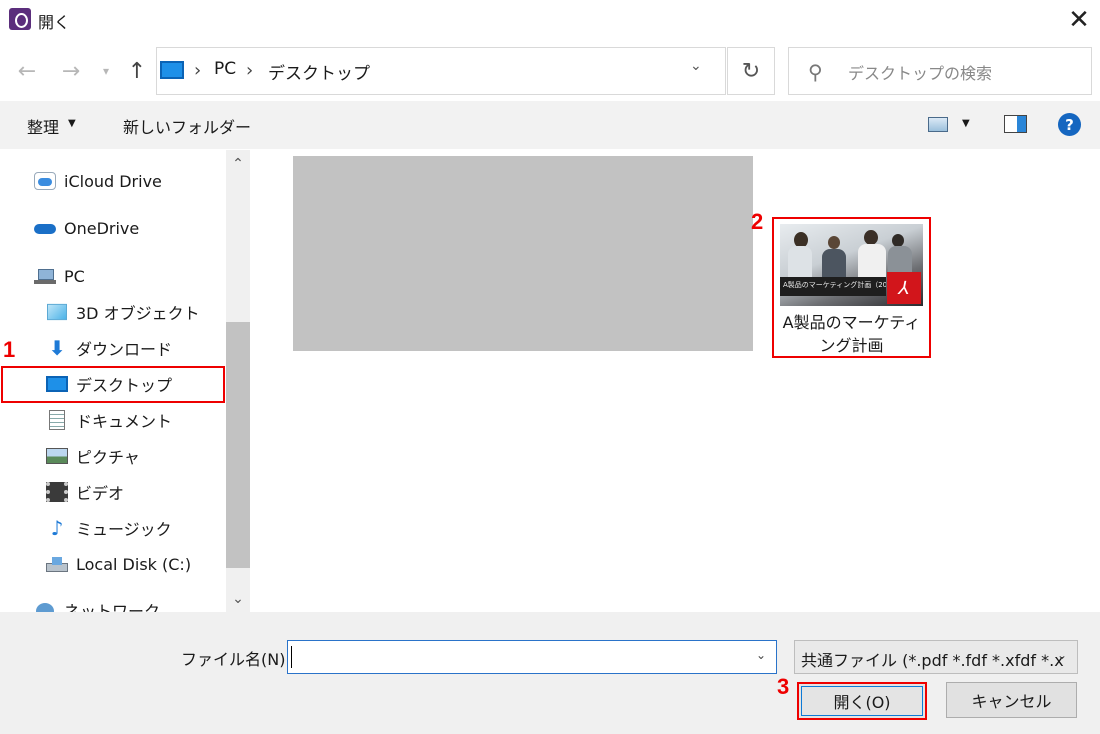  Describe the element at coordinates (45, 276) in the screenshot. I see `pc-icon` at that location.